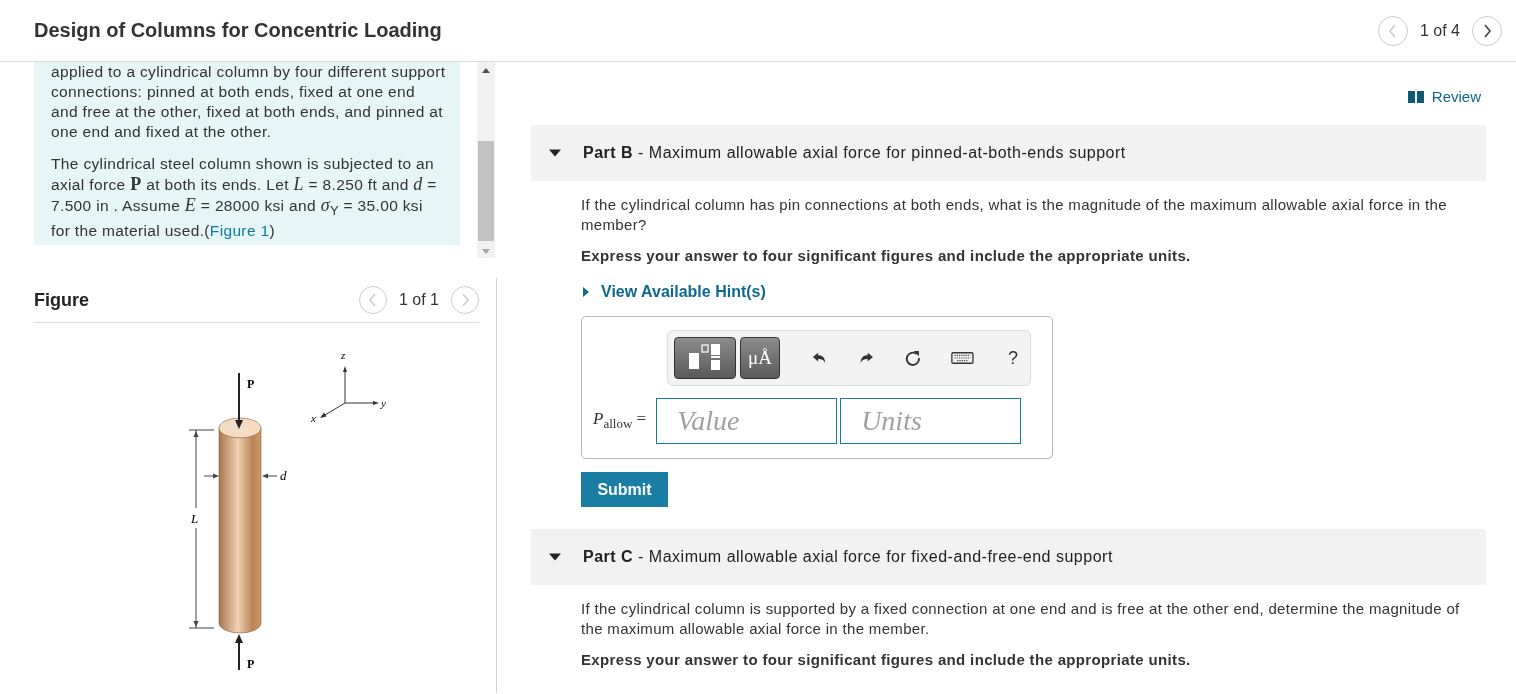  What do you see at coordinates (624, 489) in the screenshot?
I see `submit-button: Submit` at bounding box center [624, 489].